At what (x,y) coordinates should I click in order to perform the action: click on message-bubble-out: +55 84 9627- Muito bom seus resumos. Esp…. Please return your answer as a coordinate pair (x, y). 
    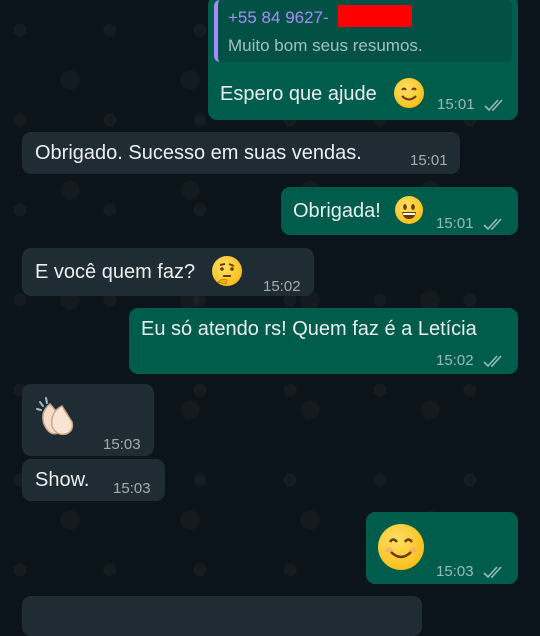
    Looking at the image, I should click on (363, 60).